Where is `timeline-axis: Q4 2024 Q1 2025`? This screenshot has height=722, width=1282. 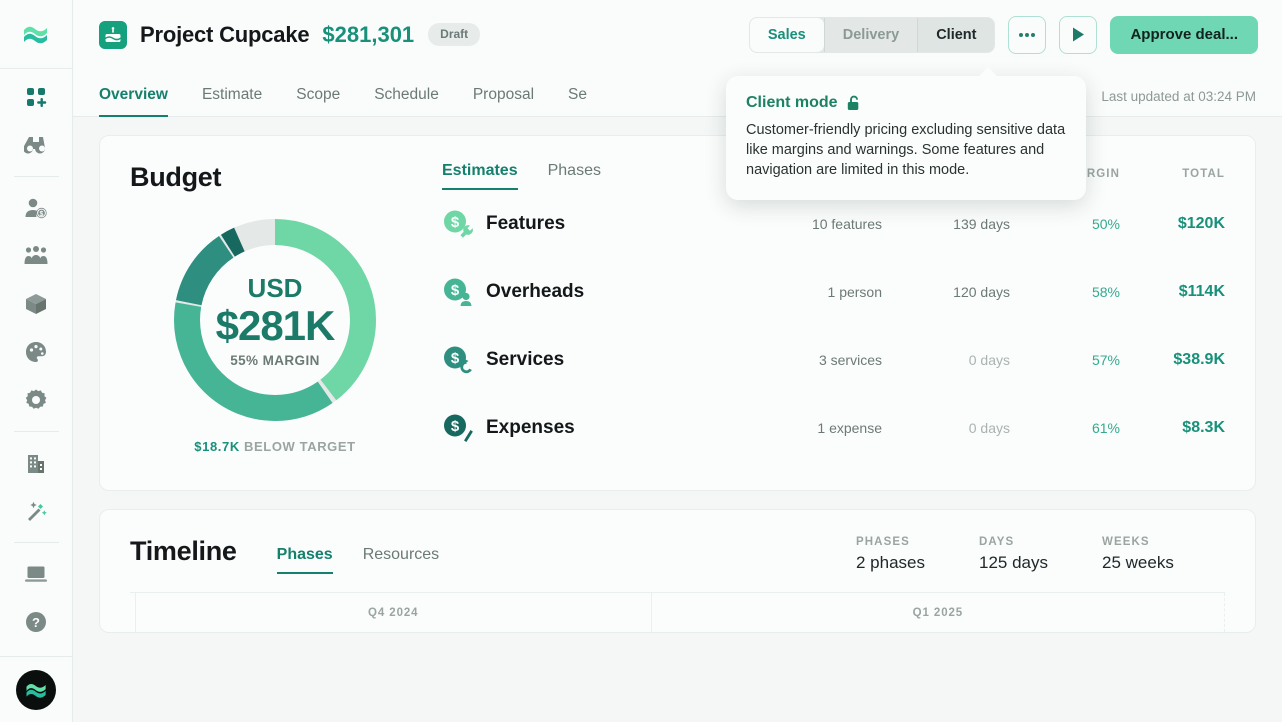 timeline-axis: Q4 2024 Q1 2025 is located at coordinates (677, 612).